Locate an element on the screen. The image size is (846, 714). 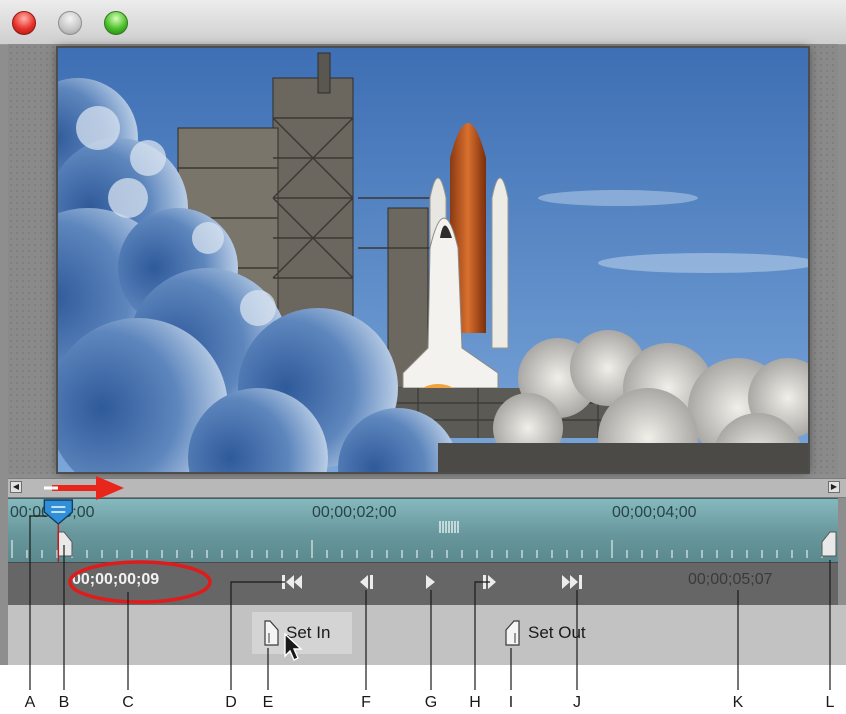
callout-label: I is located at coordinates (511, 702).